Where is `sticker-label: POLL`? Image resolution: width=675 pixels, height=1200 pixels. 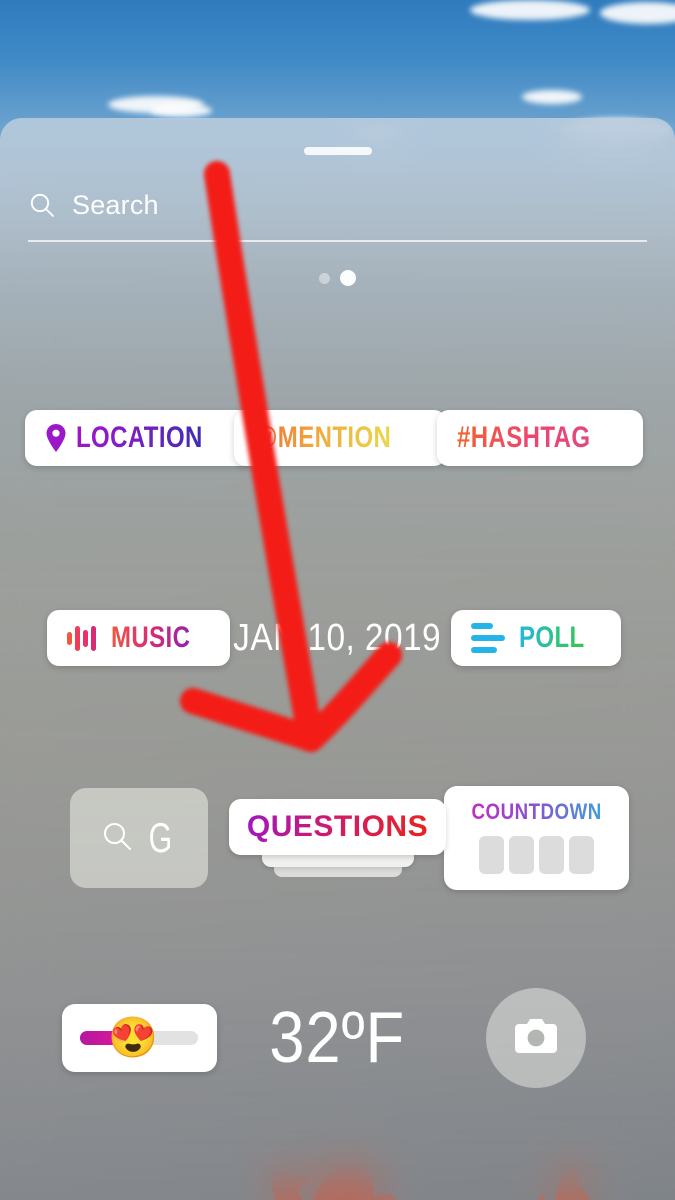 sticker-label: POLL is located at coordinates (552, 637).